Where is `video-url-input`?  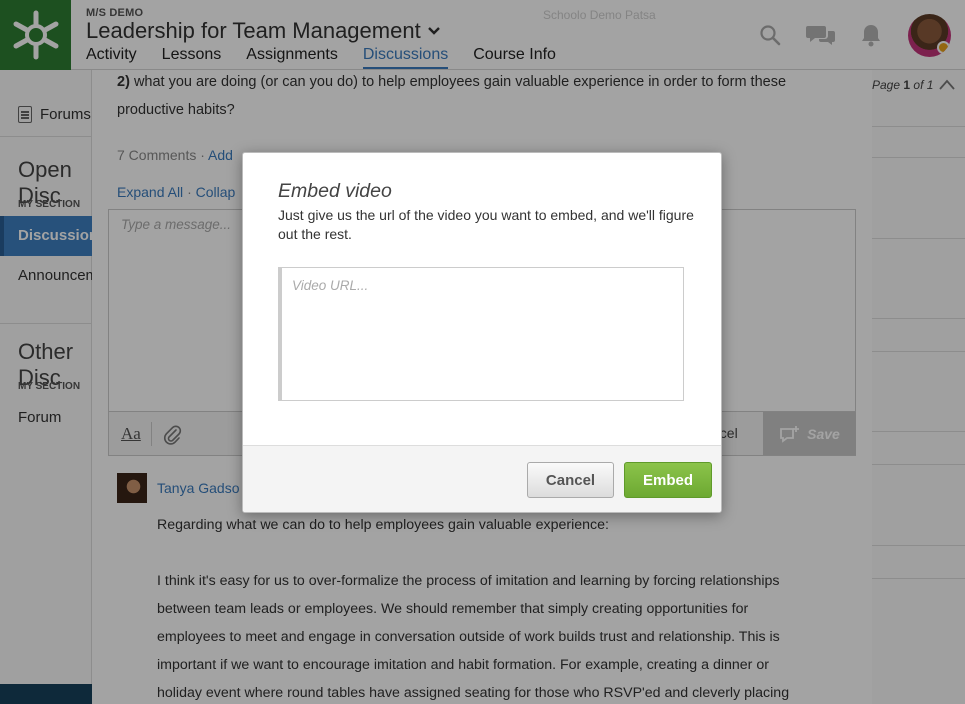
video-url-input is located at coordinates (481, 334).